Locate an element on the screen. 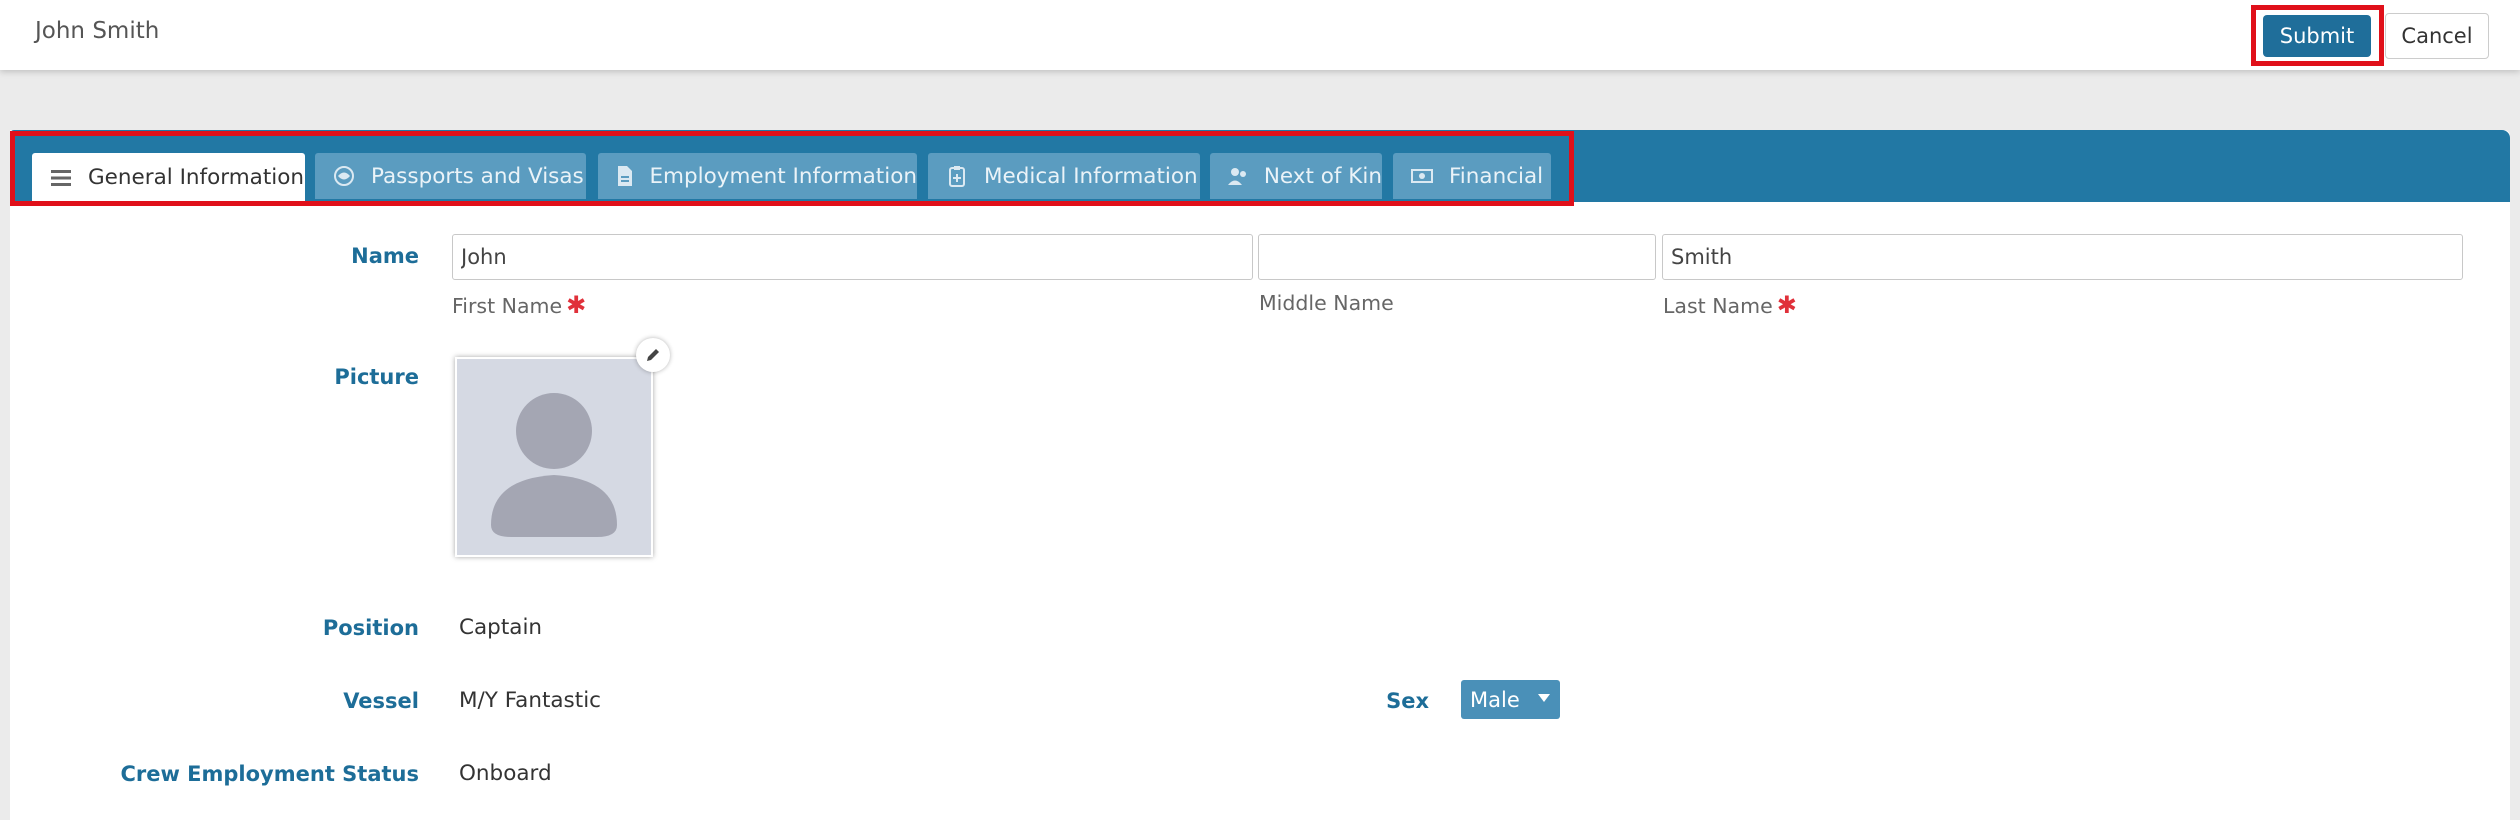 This screenshot has height=820, width=2520. middle-name-sublabel: Middle Name is located at coordinates (1326, 303).